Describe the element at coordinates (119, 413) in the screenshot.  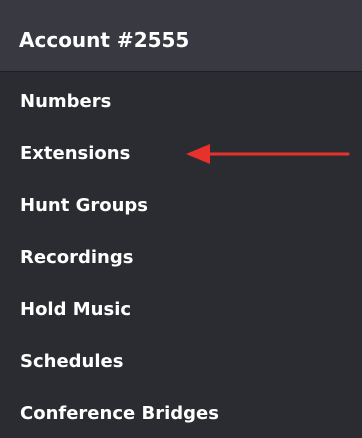
I see `menu-item-label: Conference Bridges` at that location.